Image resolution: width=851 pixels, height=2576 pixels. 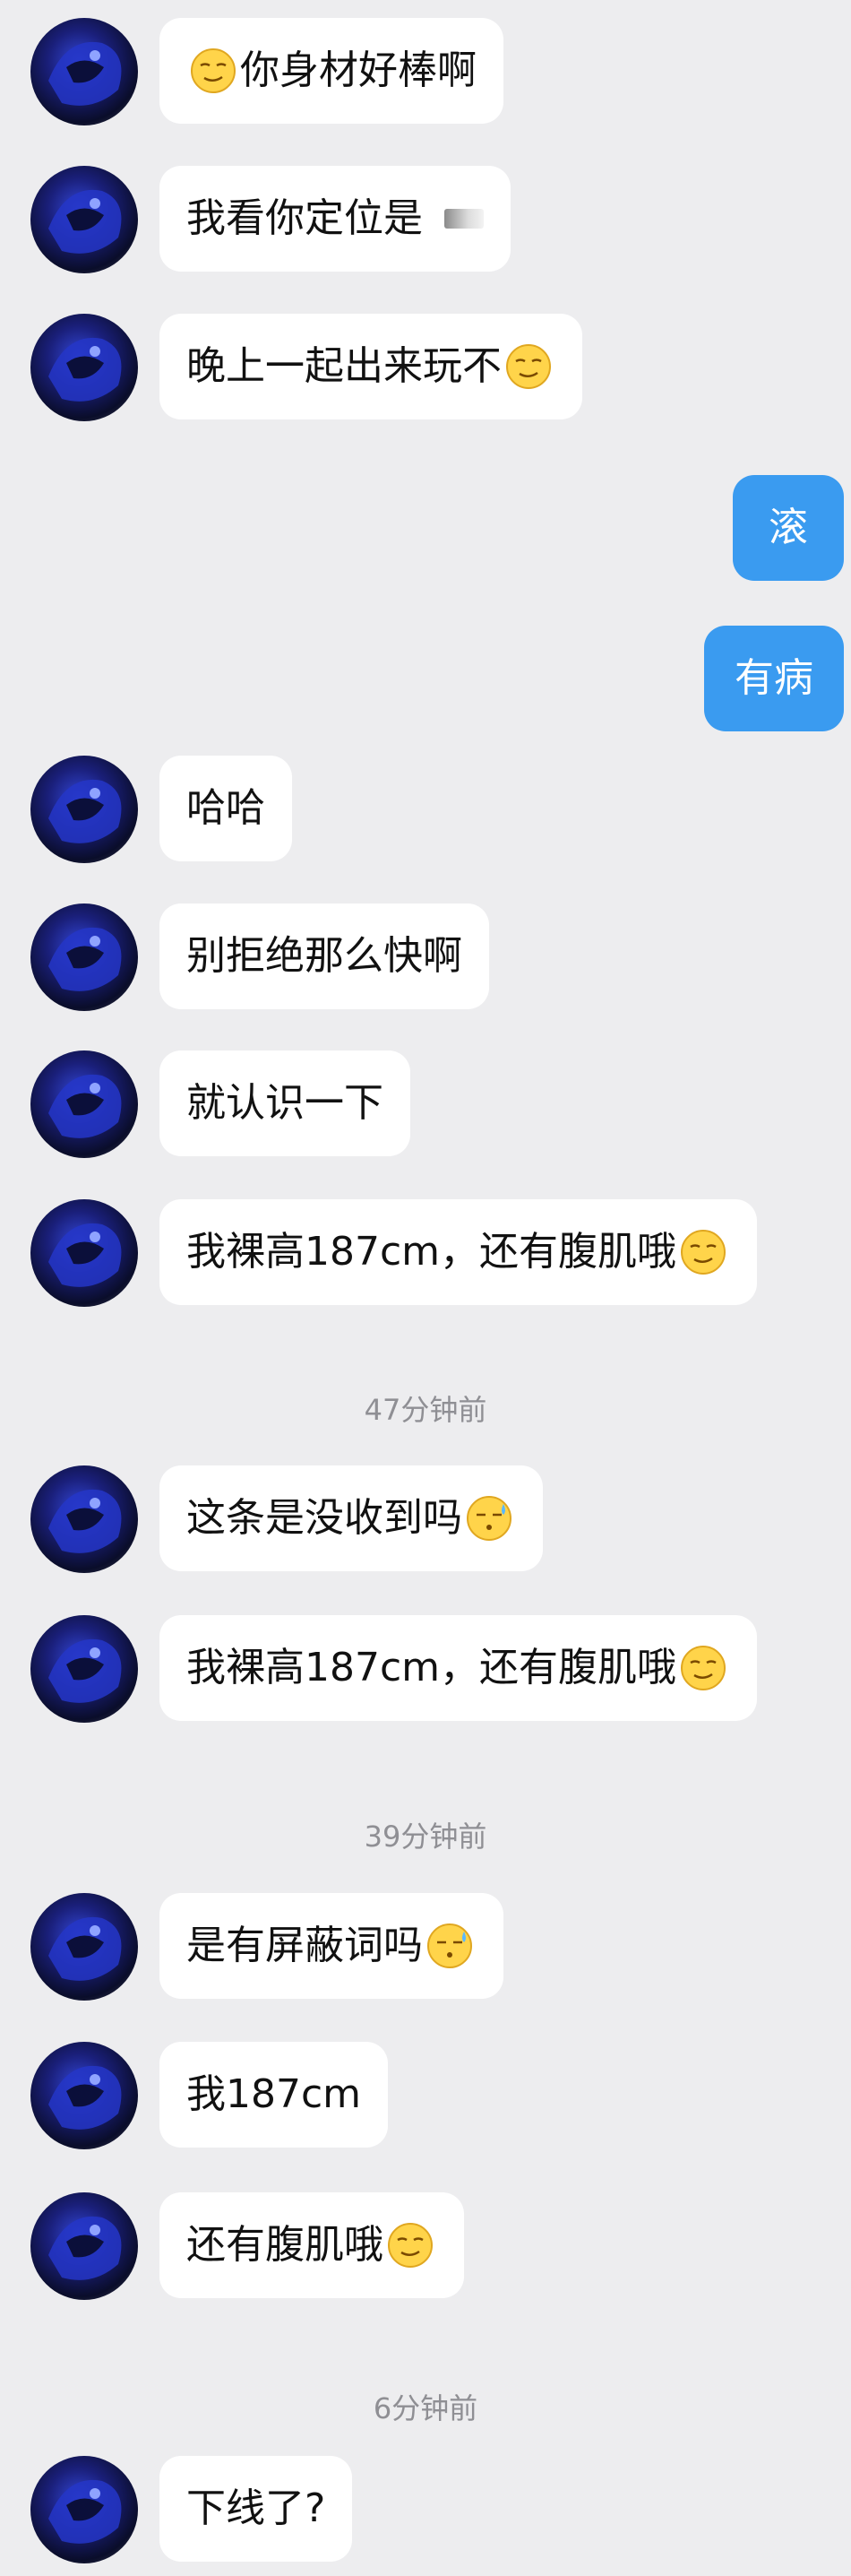 I want to click on message-text: 下线了?, so click(x=256, y=2508).